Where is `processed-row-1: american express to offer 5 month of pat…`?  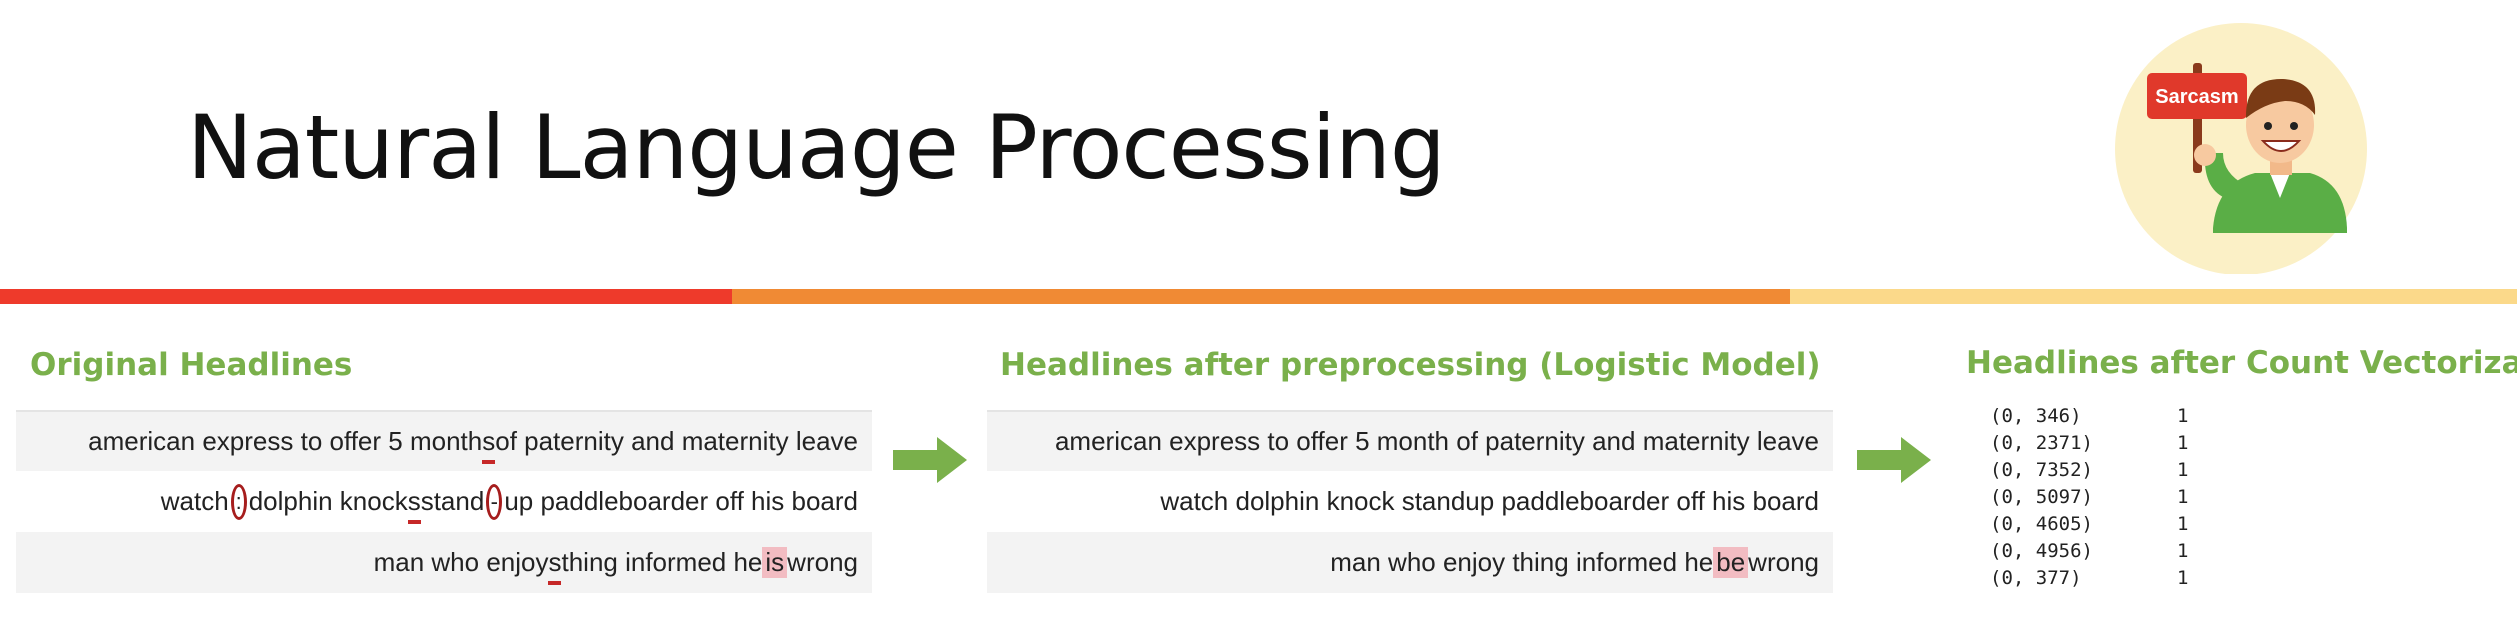 processed-row-1: american express to offer 5 month of pat… is located at coordinates (1410, 440).